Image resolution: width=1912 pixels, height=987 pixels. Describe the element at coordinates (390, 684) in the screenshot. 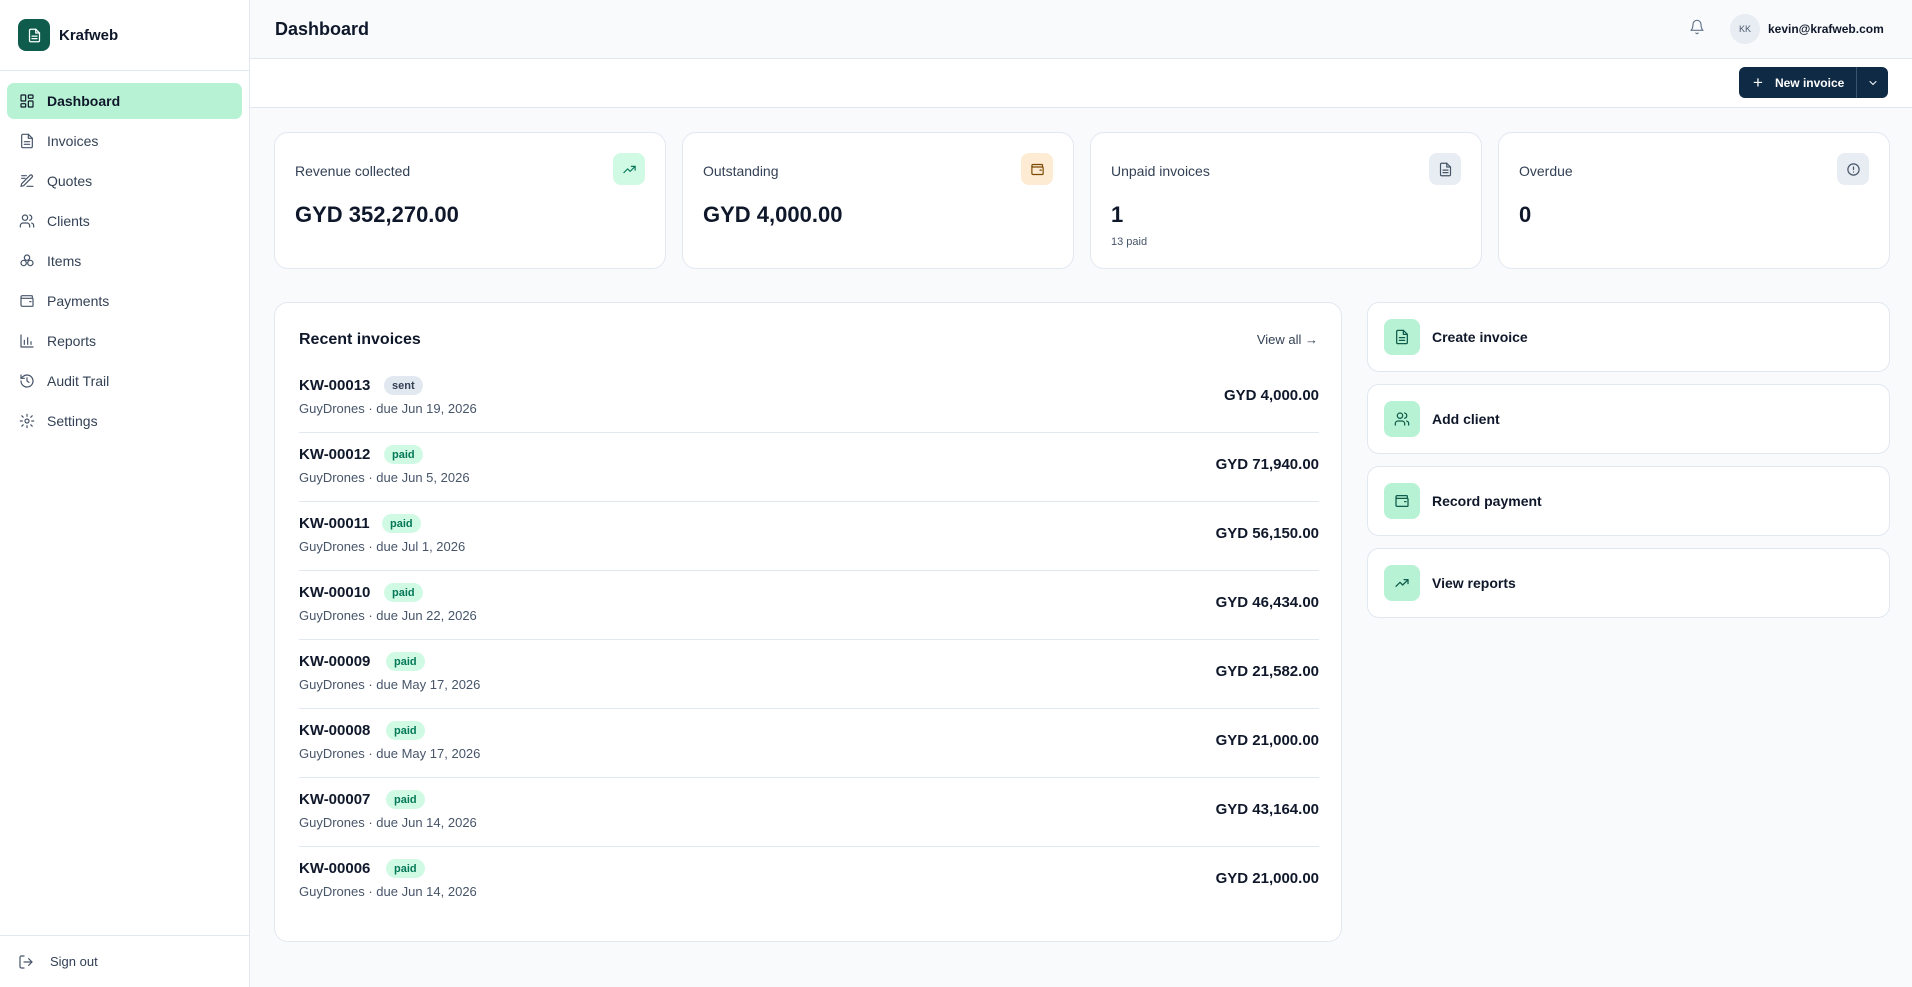

I see `invoice-meta: GuyDrones · due May 17, 2026` at that location.